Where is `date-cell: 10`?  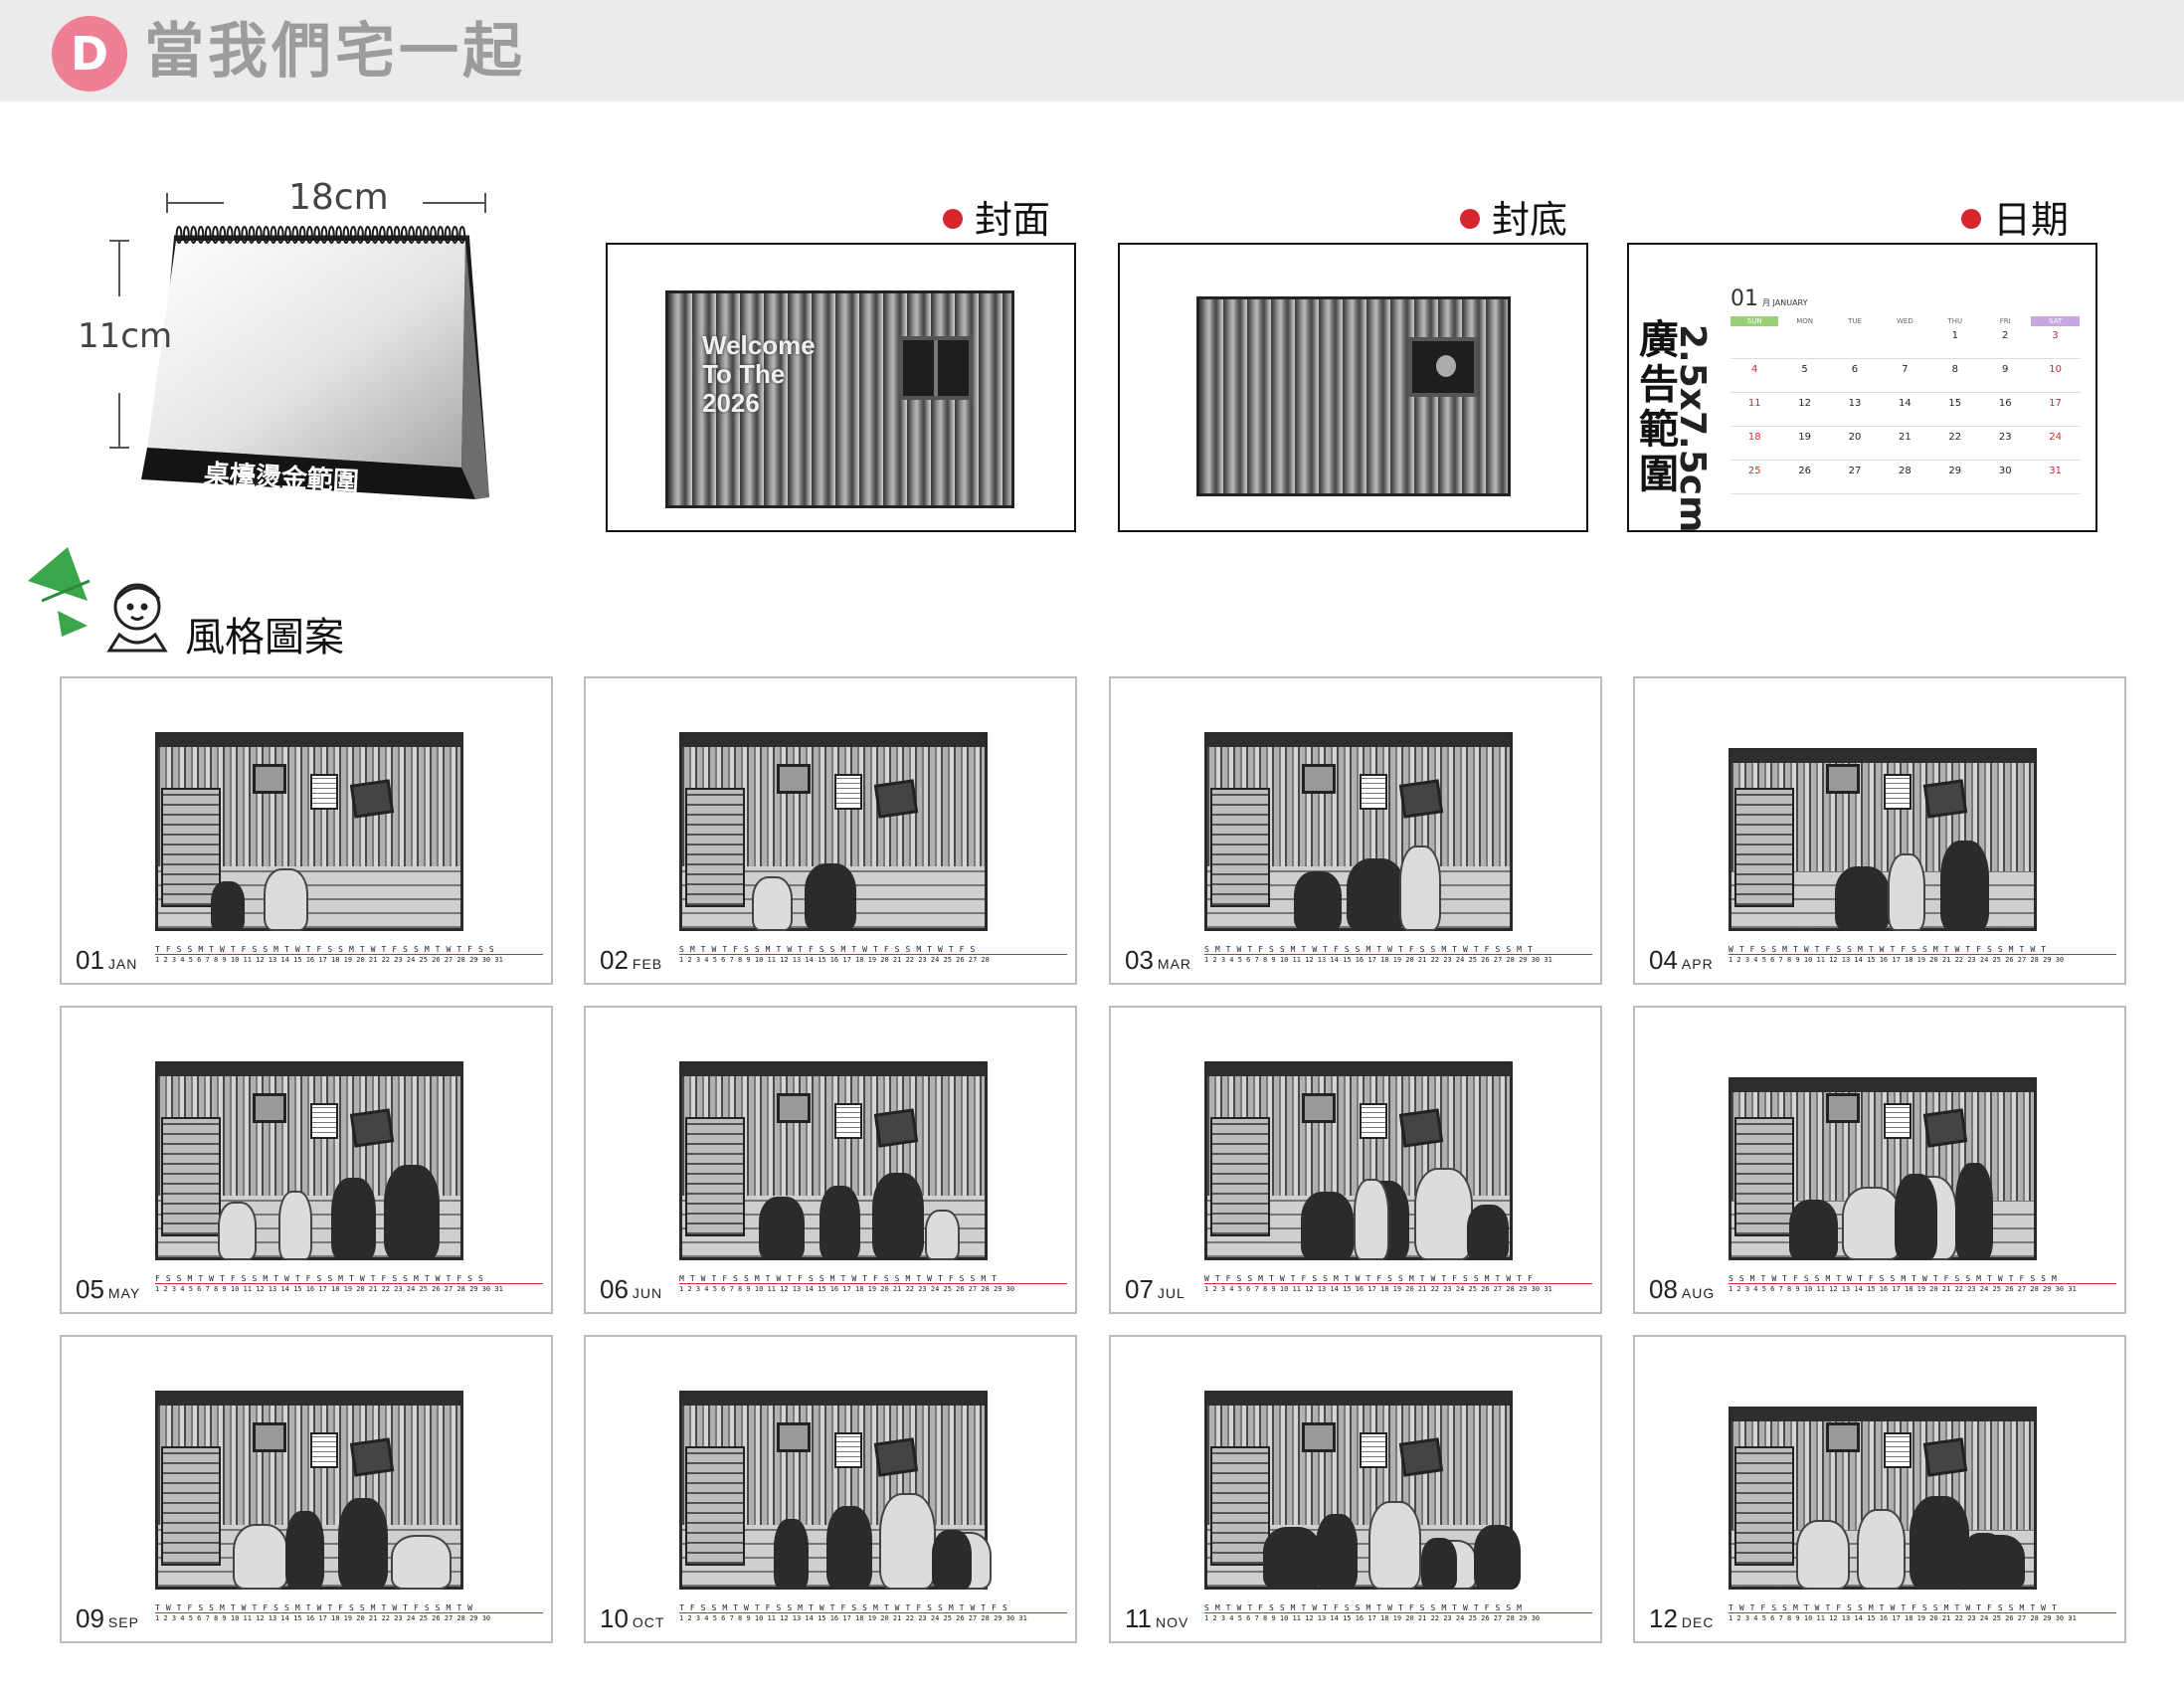
date-cell: 10 is located at coordinates (2055, 369).